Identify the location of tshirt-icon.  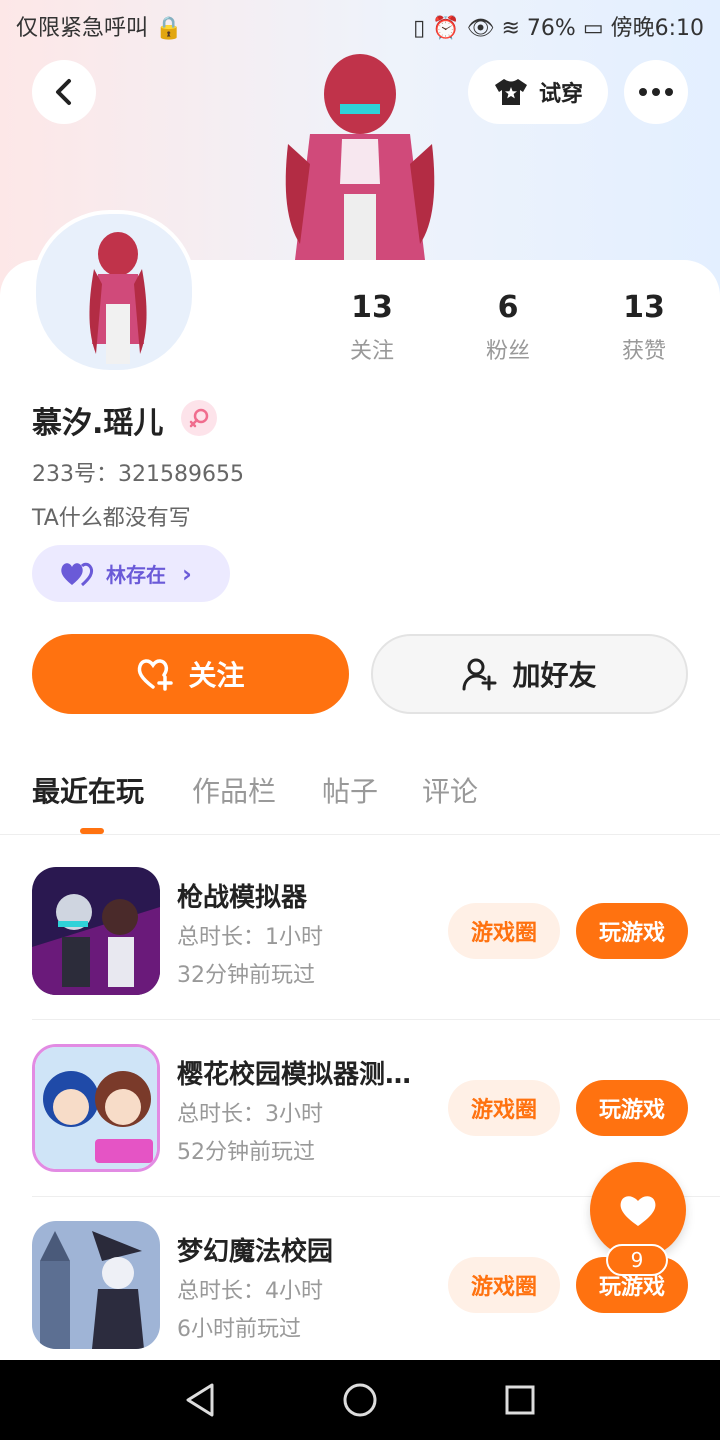
(510, 92).